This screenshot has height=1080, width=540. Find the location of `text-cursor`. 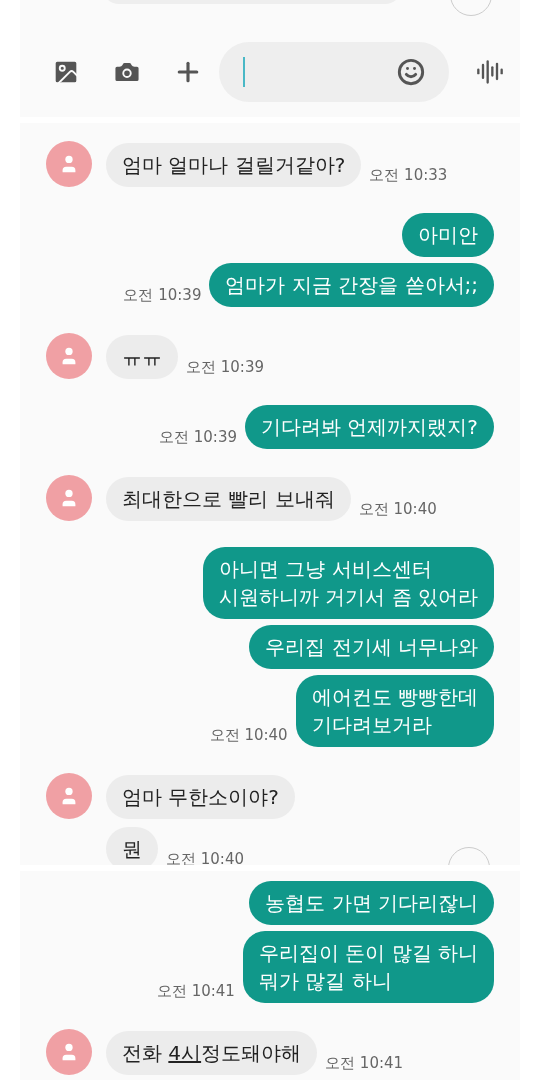

text-cursor is located at coordinates (243, 72).